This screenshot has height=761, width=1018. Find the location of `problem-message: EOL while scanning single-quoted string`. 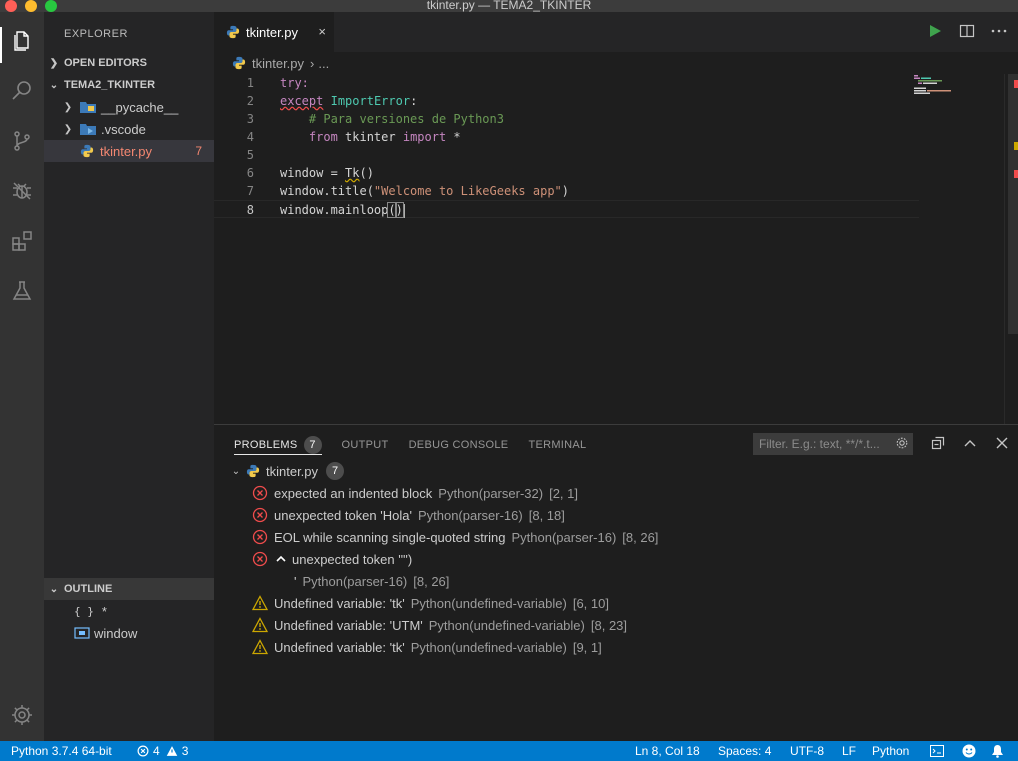

problem-message: EOL while scanning single-quoted string is located at coordinates (390, 537).